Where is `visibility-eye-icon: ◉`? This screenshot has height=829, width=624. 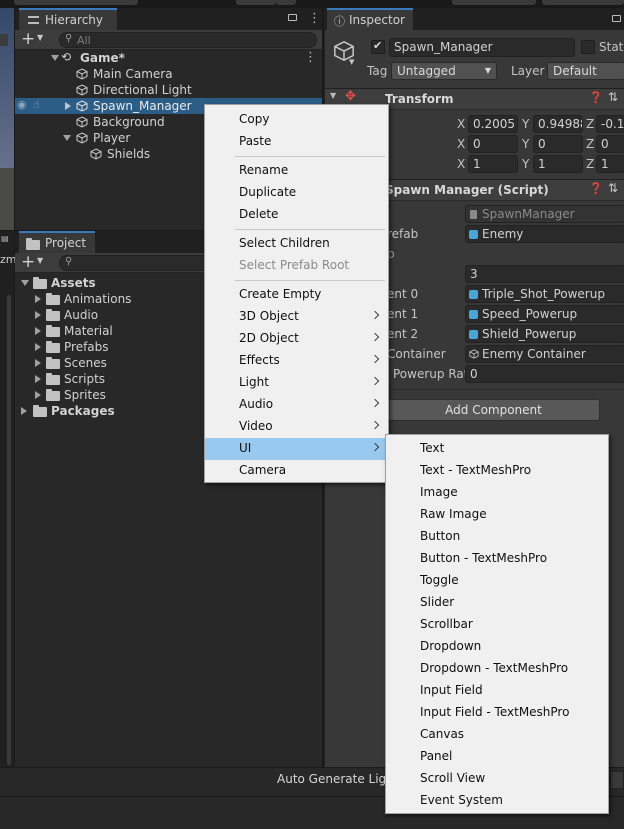
visibility-eye-icon: ◉ is located at coordinates (22, 104).